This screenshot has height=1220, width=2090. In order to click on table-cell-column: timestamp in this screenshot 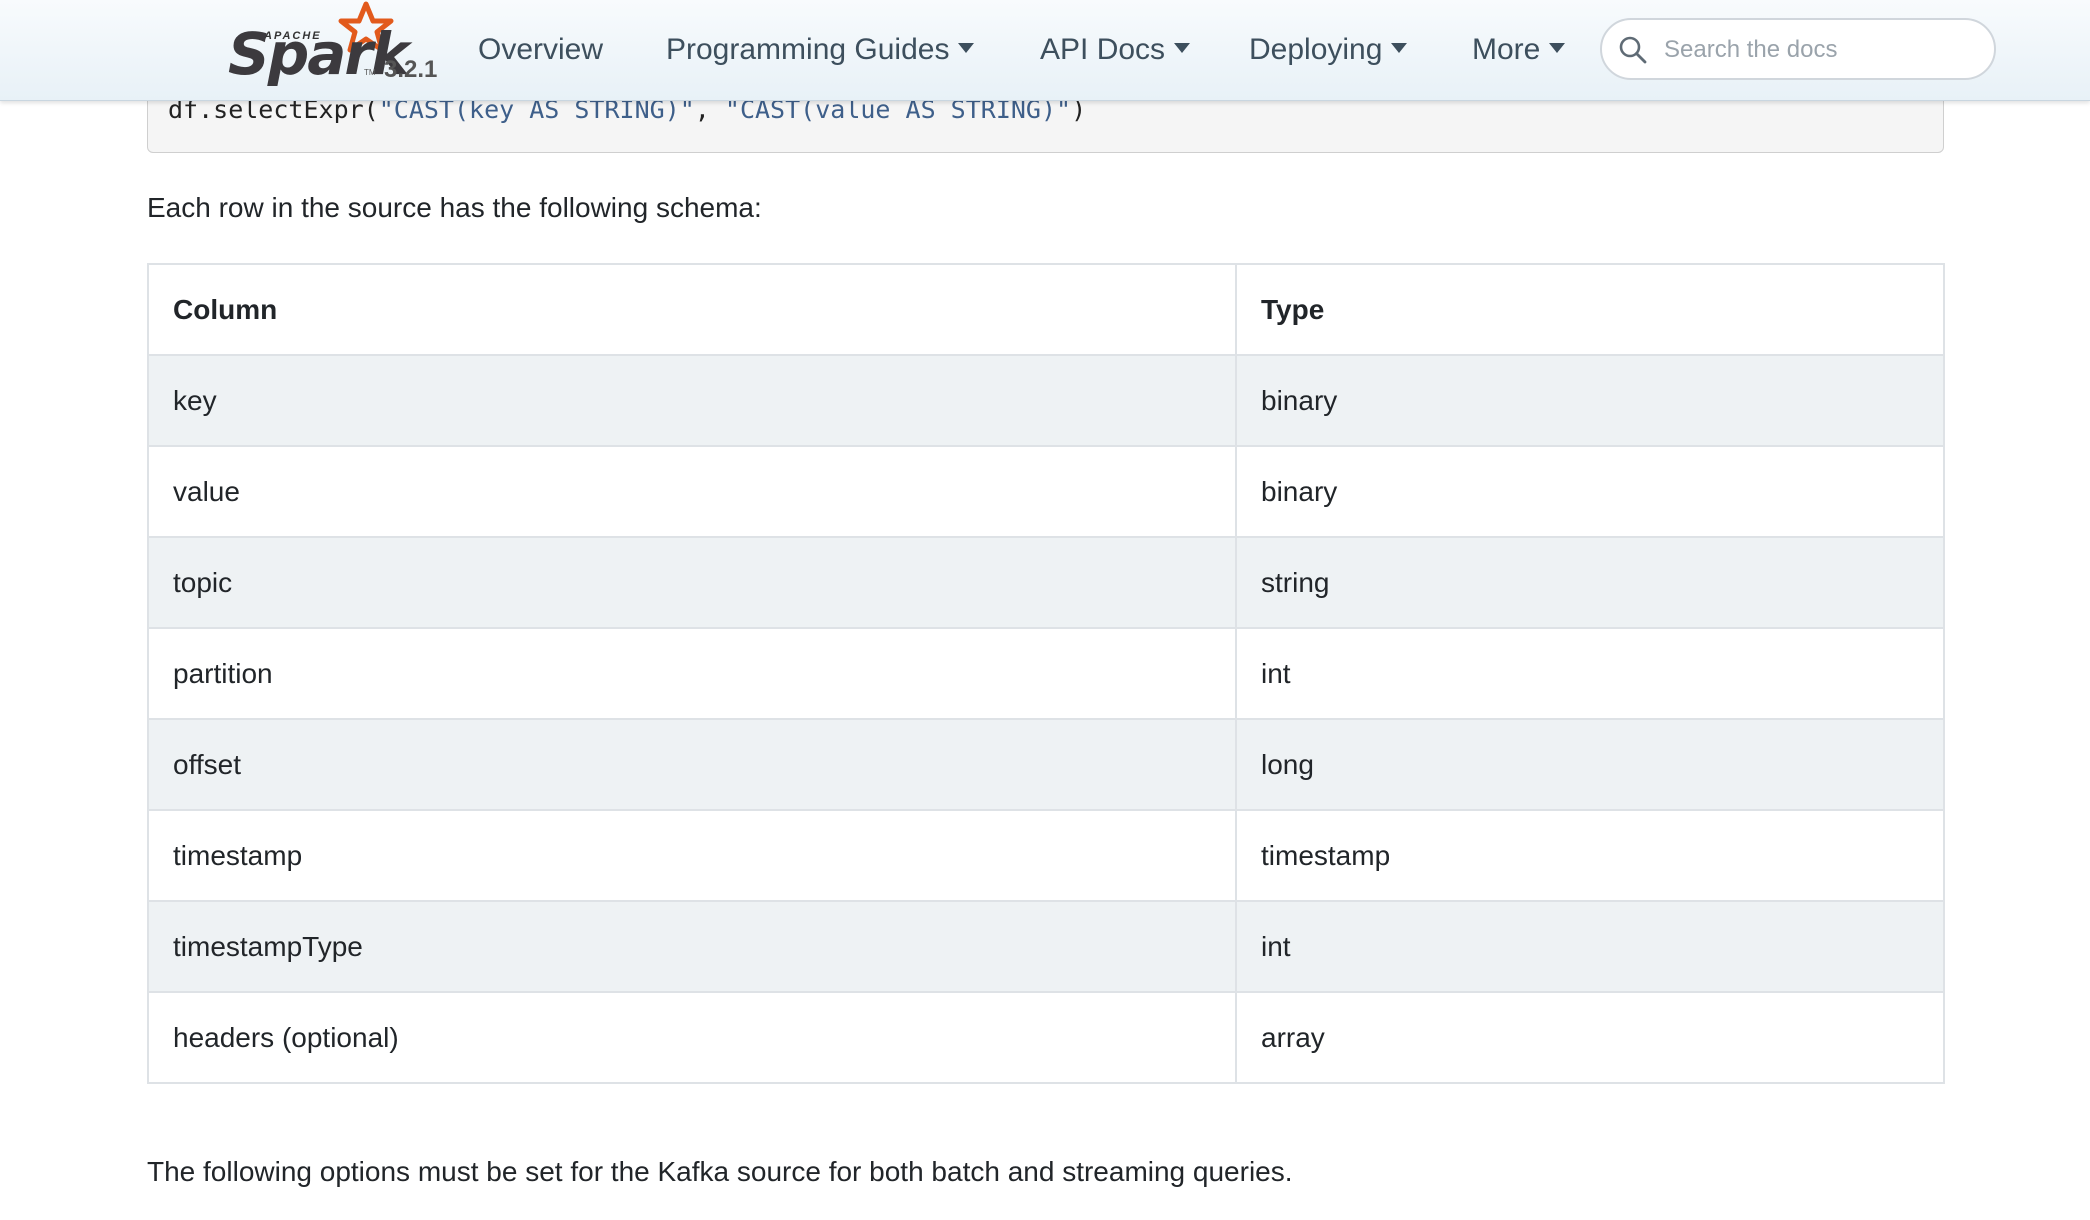, I will do `click(692, 855)`.